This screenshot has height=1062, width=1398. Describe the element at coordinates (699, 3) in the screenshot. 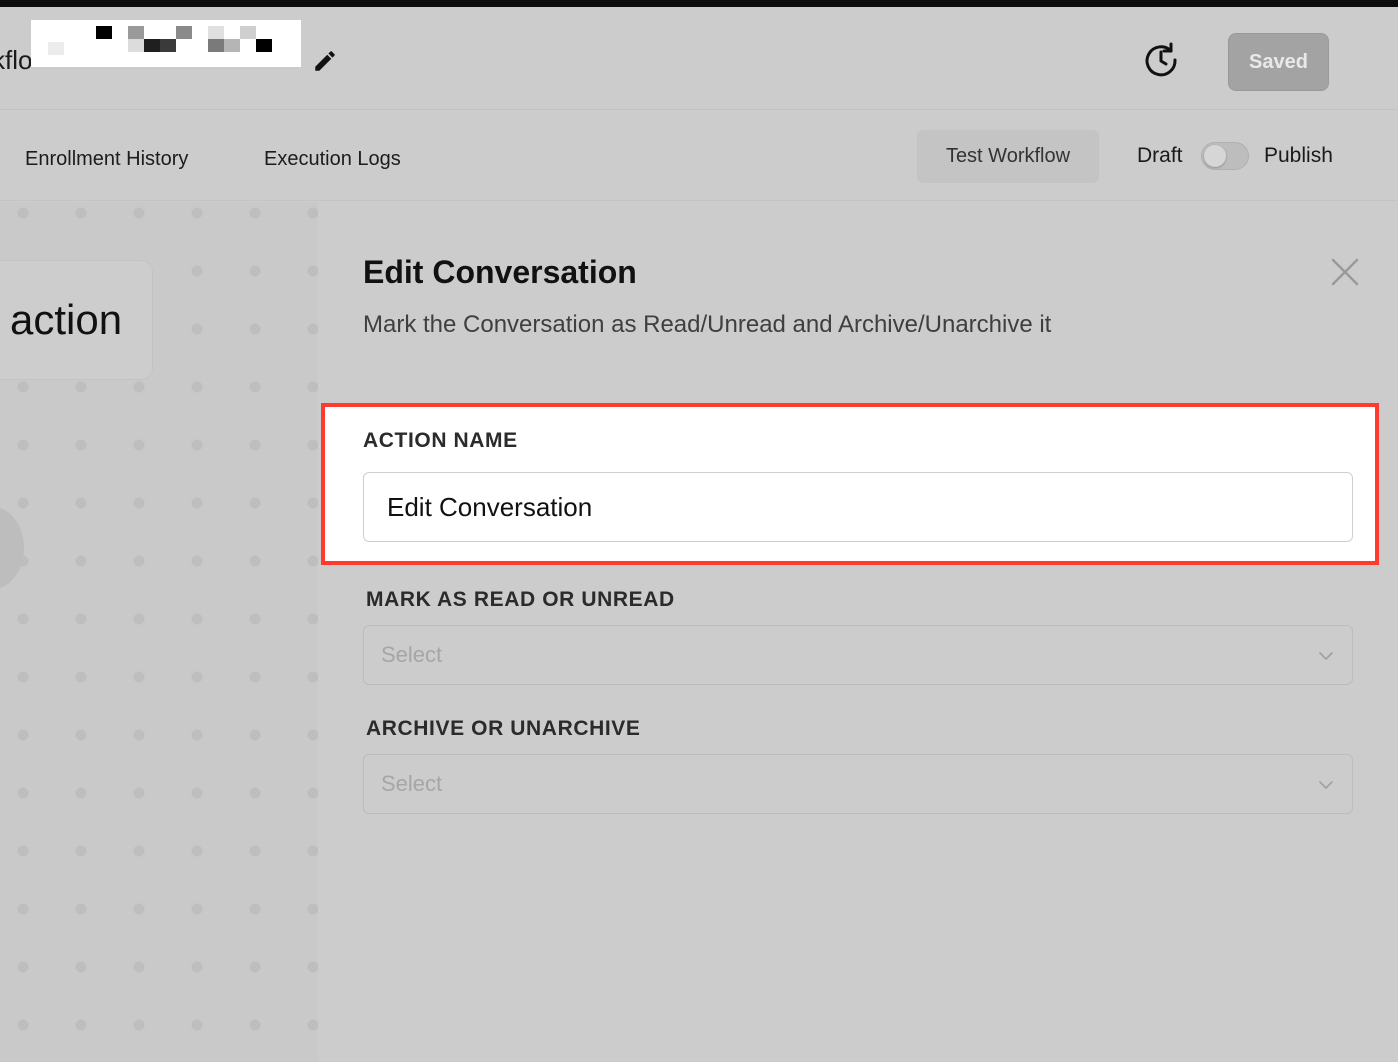

I see `top-strip` at that location.